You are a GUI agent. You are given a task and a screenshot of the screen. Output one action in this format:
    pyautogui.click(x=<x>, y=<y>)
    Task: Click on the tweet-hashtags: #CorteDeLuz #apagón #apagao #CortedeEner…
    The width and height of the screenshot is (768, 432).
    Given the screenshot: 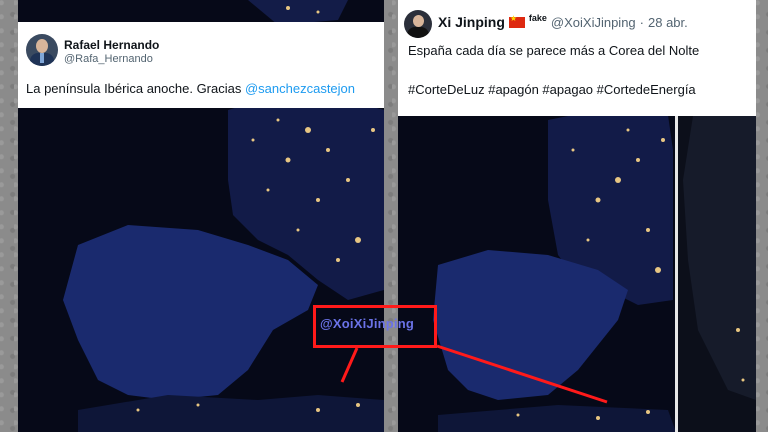 What is the action you would take?
    pyautogui.click(x=552, y=89)
    